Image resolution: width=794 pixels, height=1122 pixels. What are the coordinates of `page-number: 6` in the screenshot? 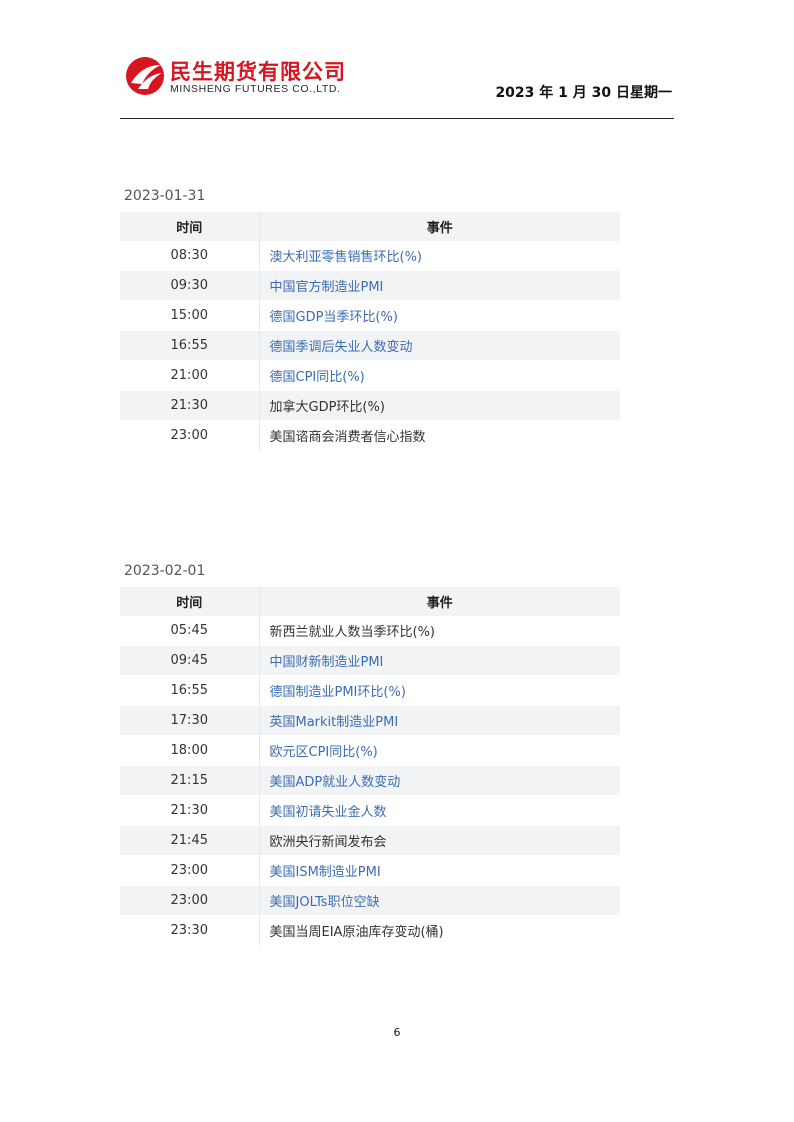 It's located at (397, 1032).